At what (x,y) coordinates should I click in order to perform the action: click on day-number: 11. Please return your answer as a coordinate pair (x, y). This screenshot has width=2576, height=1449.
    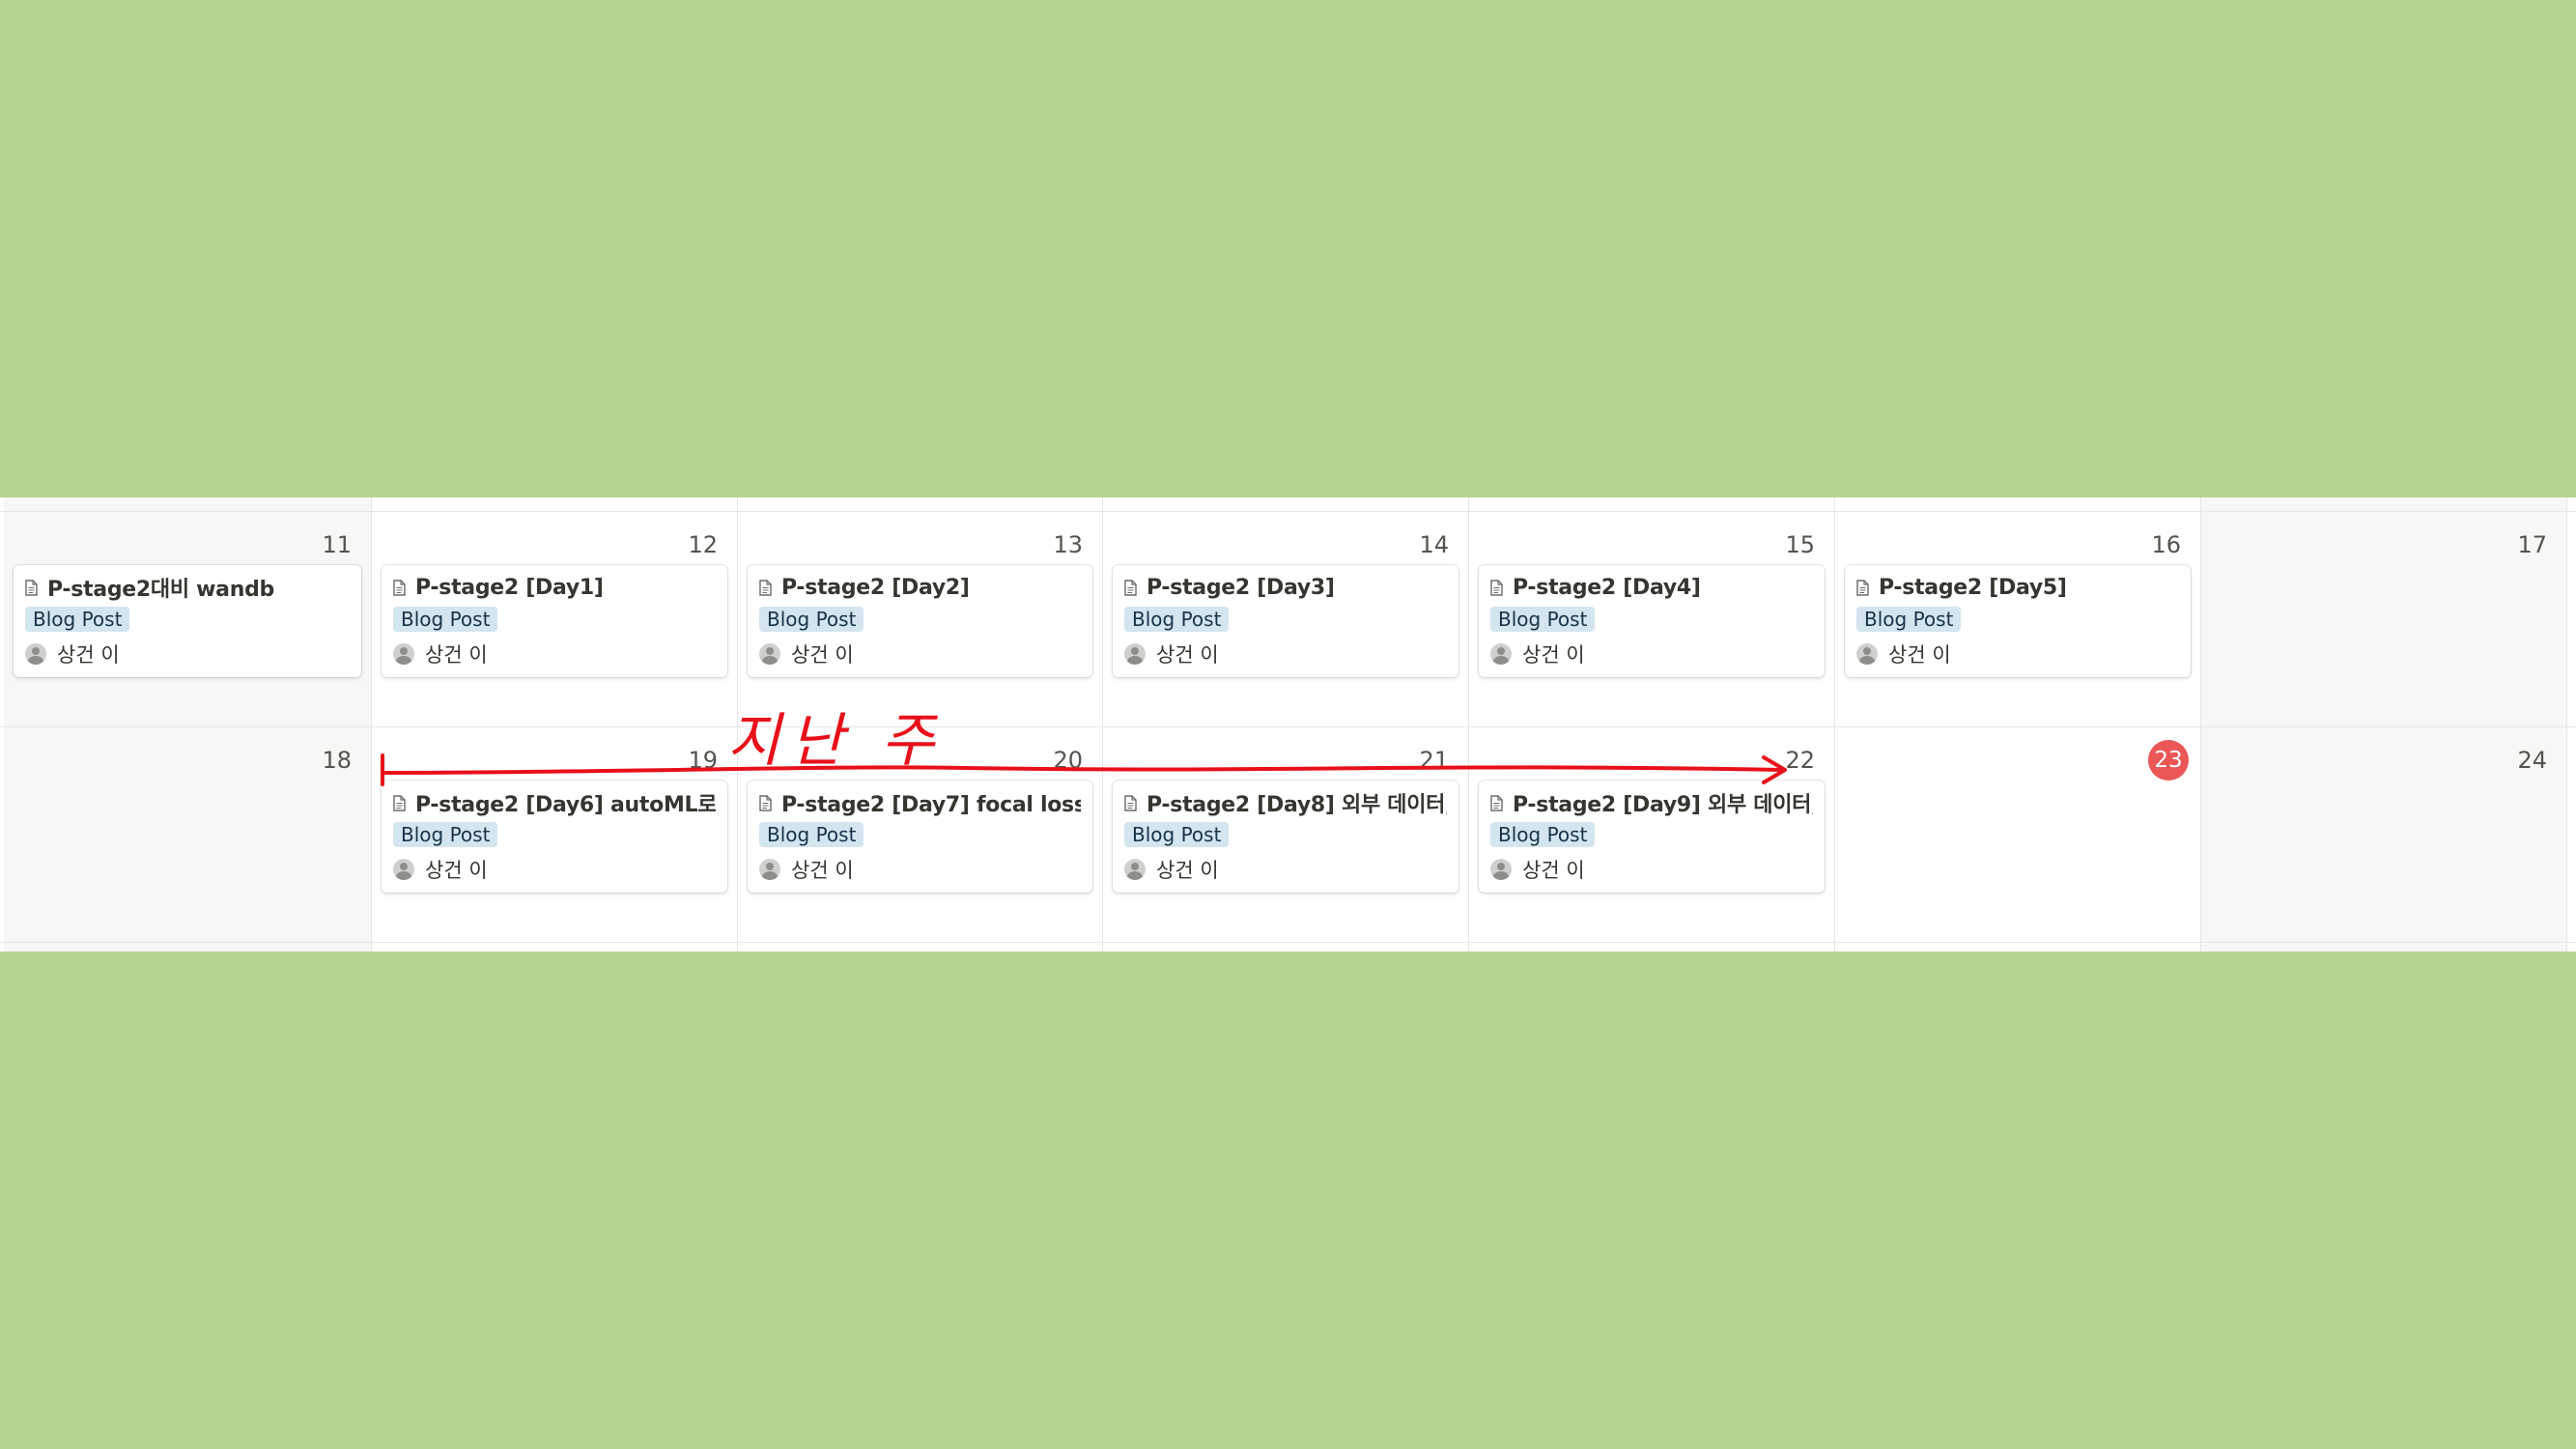
    Looking at the image, I should click on (337, 544).